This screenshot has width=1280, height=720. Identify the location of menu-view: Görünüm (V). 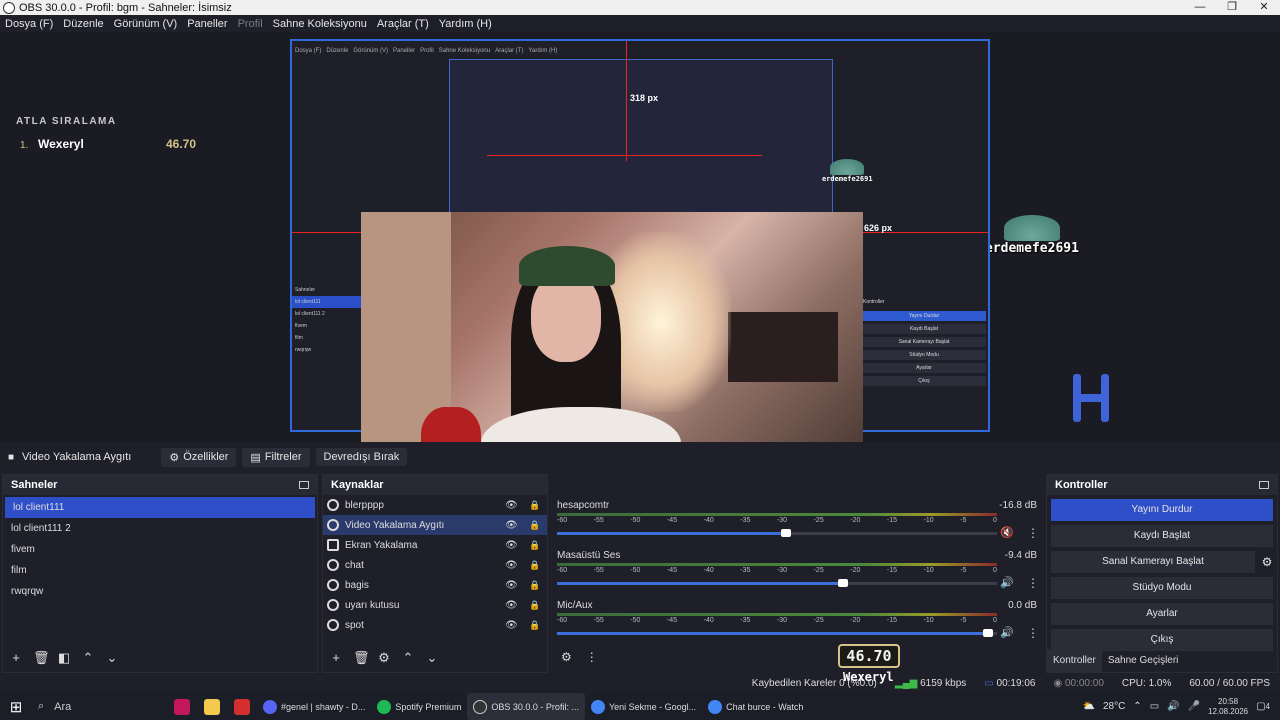
(146, 24).